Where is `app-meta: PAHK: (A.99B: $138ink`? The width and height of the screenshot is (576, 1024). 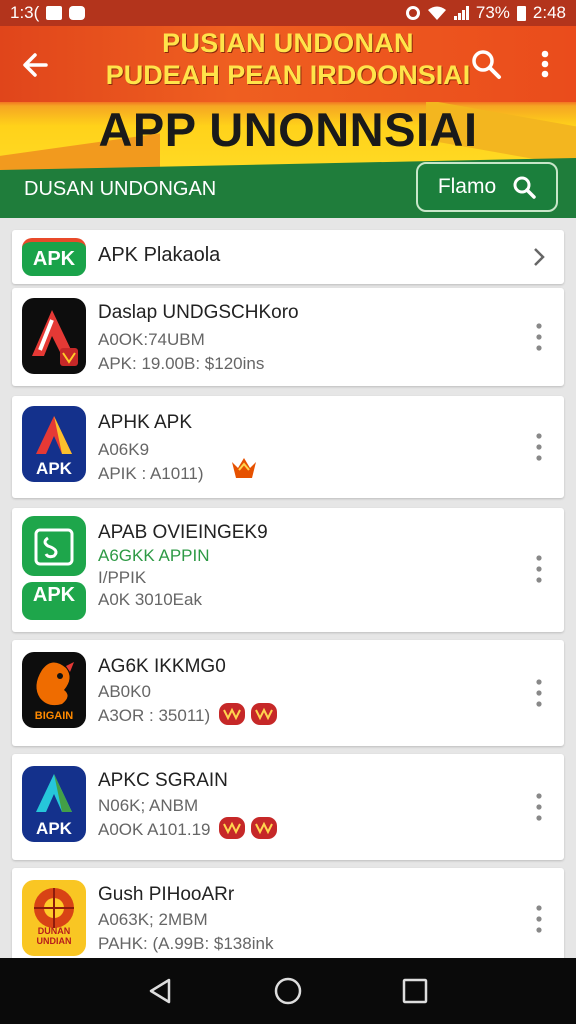
app-meta: PAHK: (A.99B: $138ink is located at coordinates (186, 943).